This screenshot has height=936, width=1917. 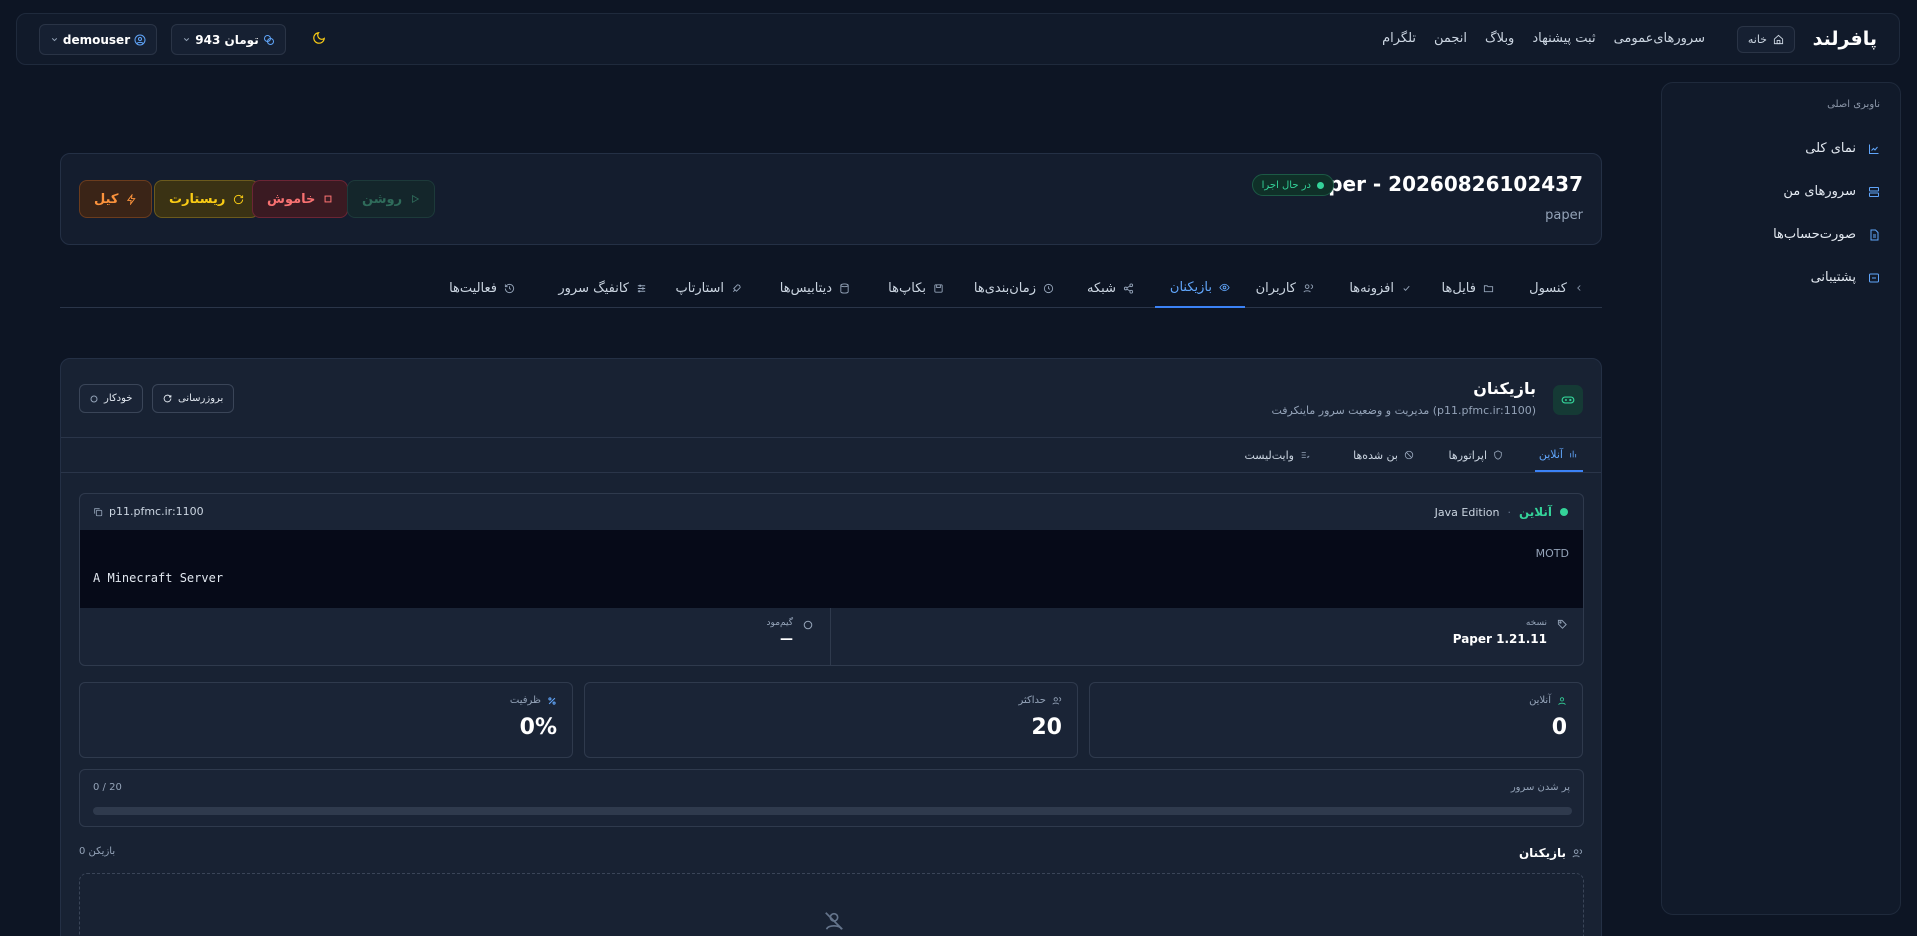 What do you see at coordinates (1548, 700) in the screenshot?
I see `stat-header: آنلاین` at bounding box center [1548, 700].